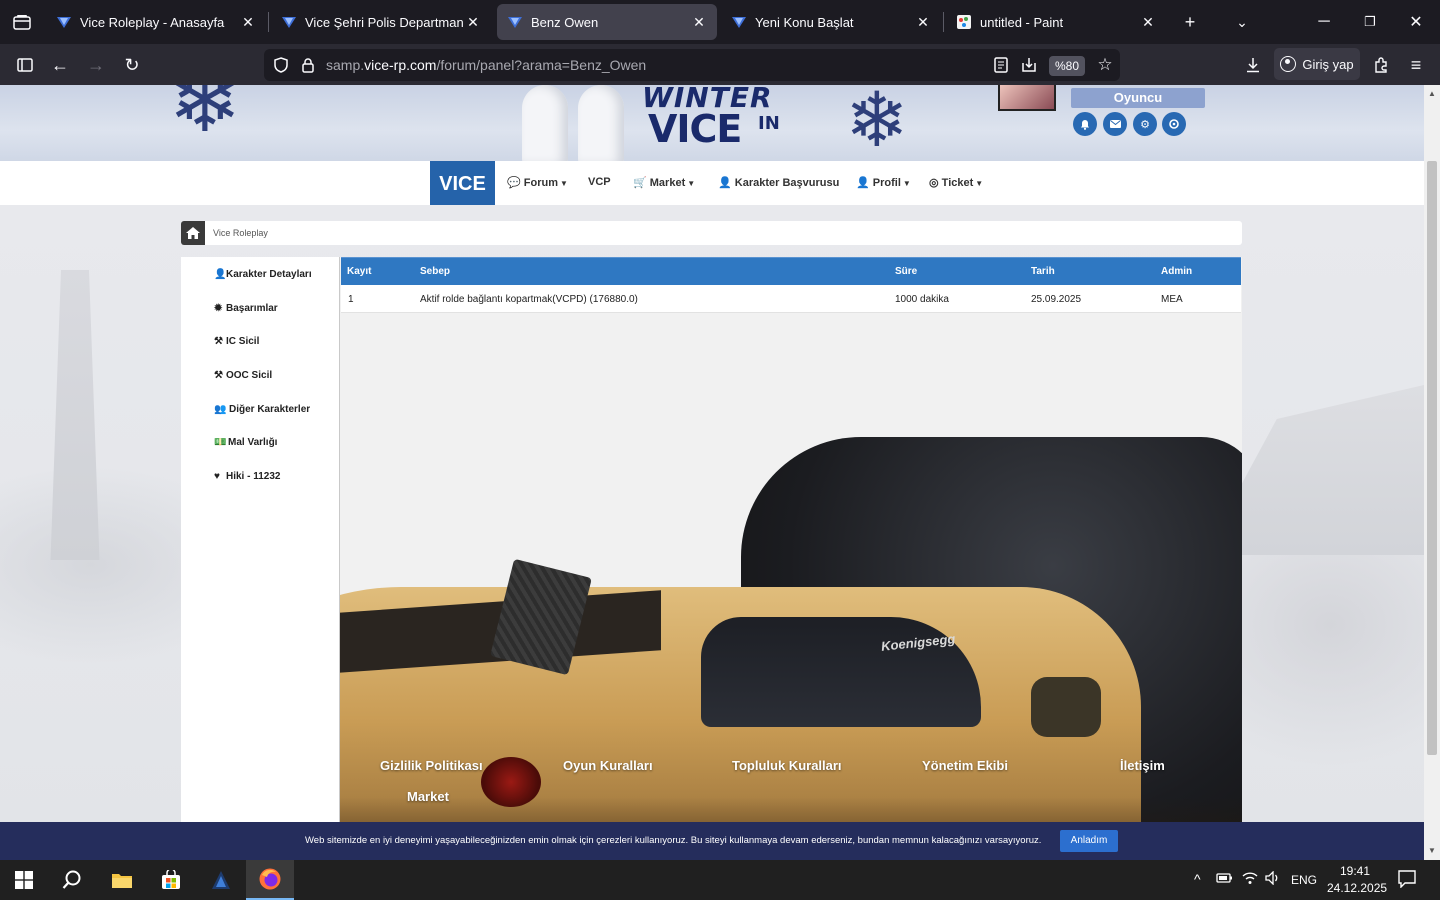 Image resolution: width=1440 pixels, height=900 pixels. I want to click on url-domain: vice-rp.com, so click(400, 65).